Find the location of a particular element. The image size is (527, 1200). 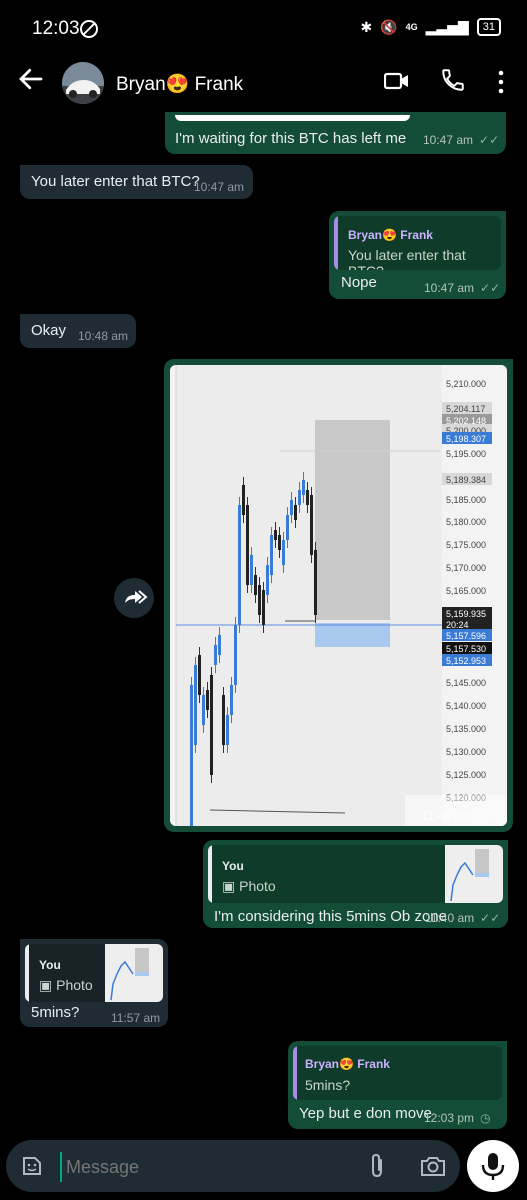

message-incoming: Okay 10:48 am is located at coordinates (78, 331).